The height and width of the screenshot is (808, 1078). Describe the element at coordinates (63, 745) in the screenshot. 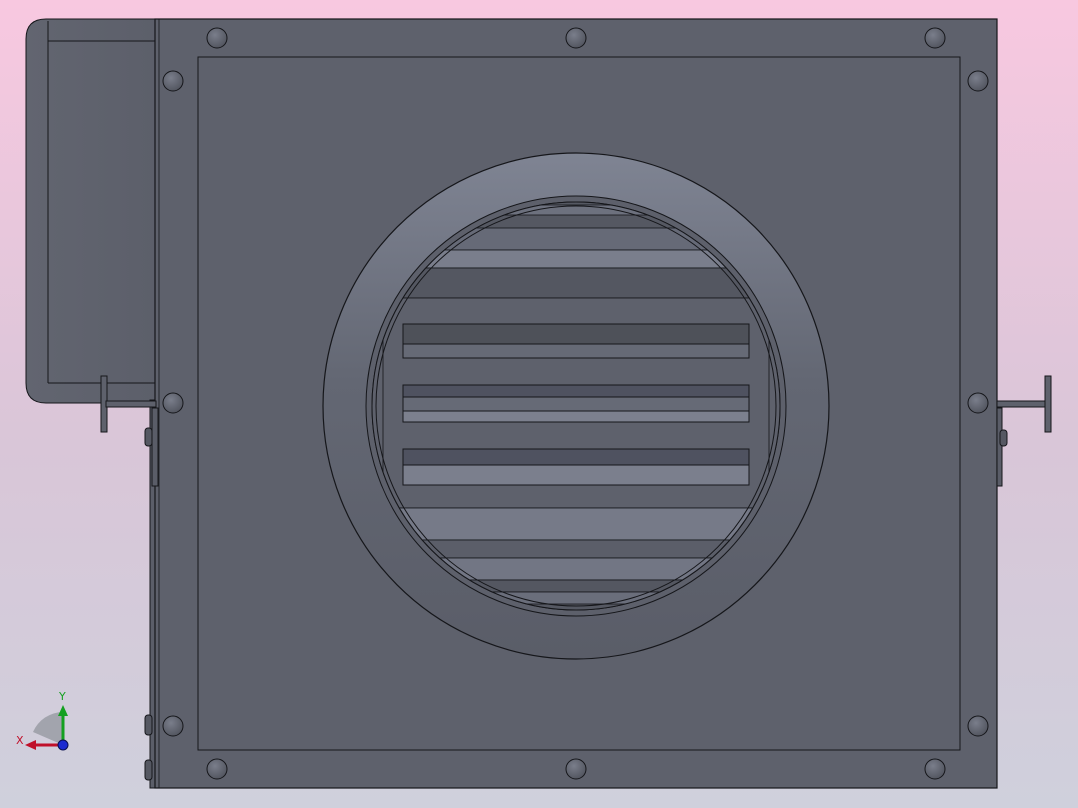

I see `triad-z-axis` at that location.